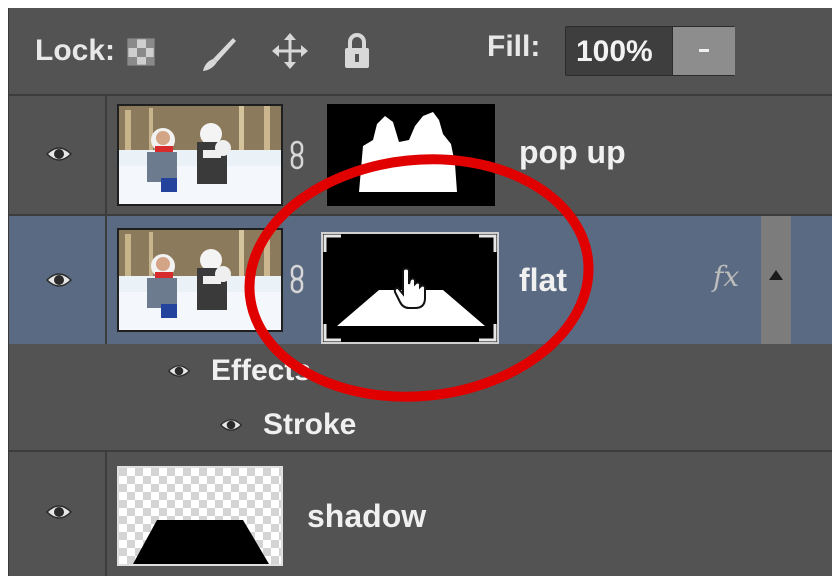 This screenshot has height=576, width=832. I want to click on layer-name: shadow, so click(366, 516).